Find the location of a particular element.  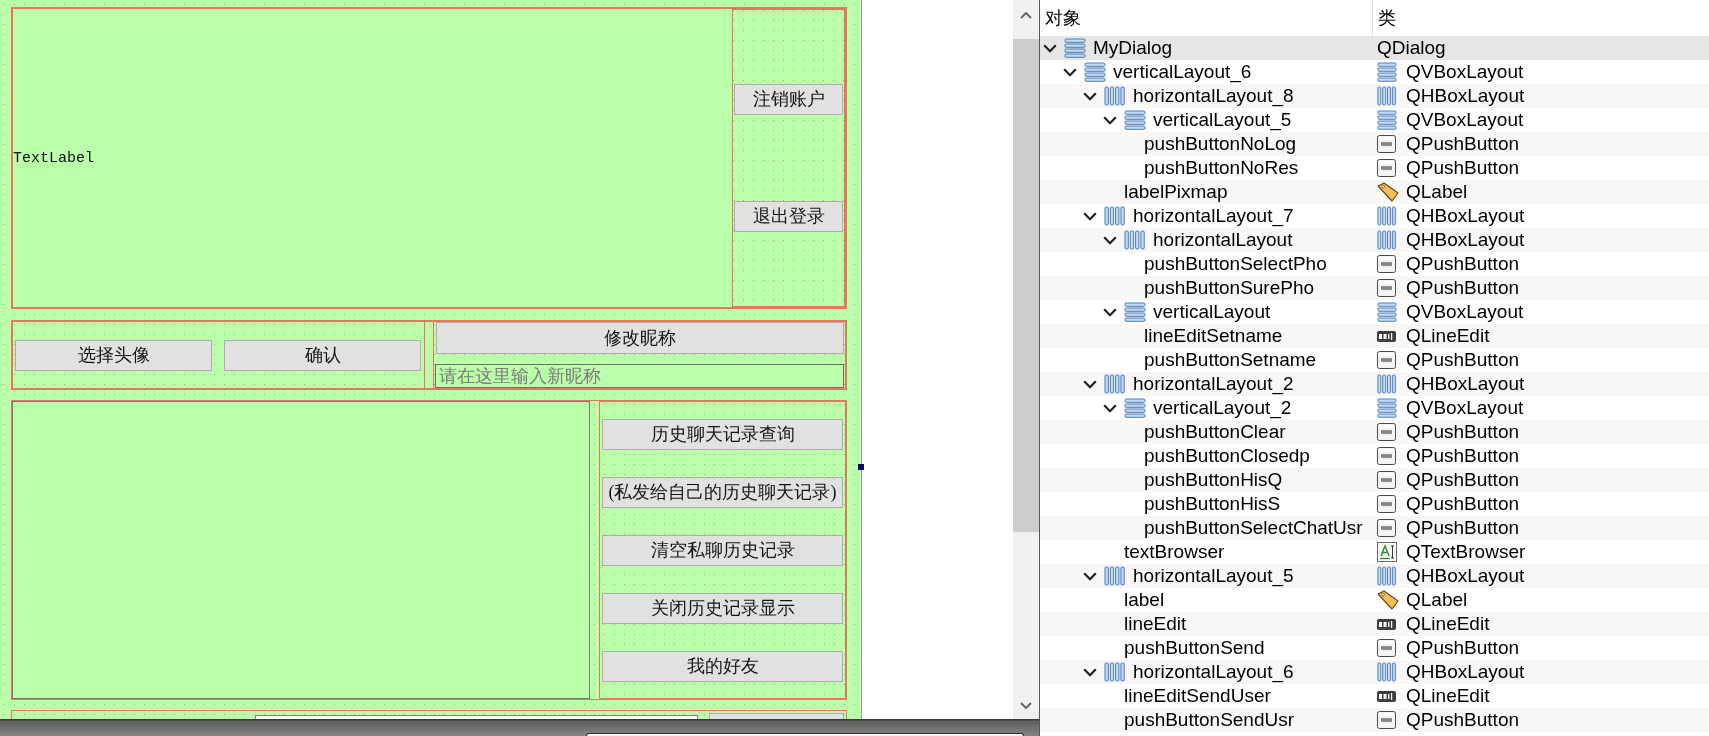

push-button: (私发给自己的历史聊天记录) is located at coordinates (722, 492).